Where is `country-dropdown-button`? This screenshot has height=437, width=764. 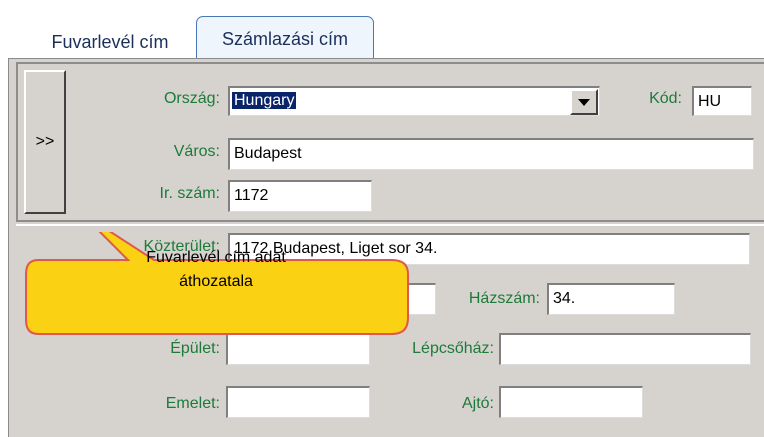
country-dropdown-button is located at coordinates (584, 102).